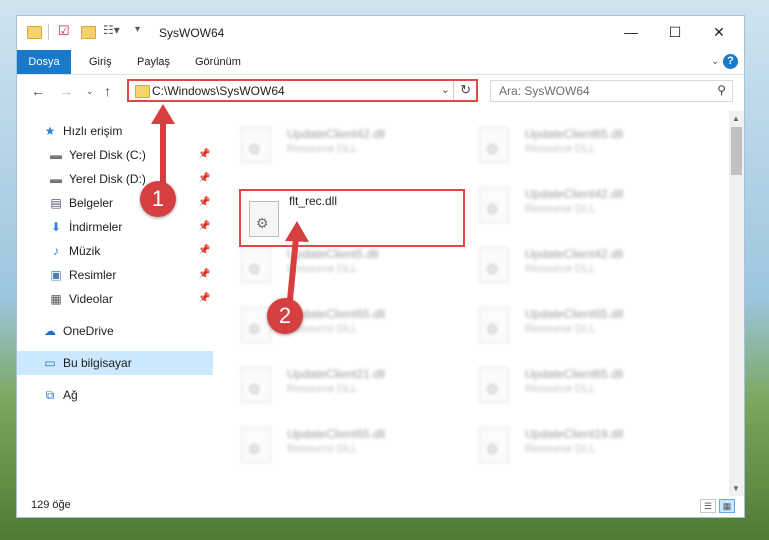 The height and width of the screenshot is (540, 769). Describe the element at coordinates (285, 316) in the screenshot. I see `step-2-badge: 2` at that location.